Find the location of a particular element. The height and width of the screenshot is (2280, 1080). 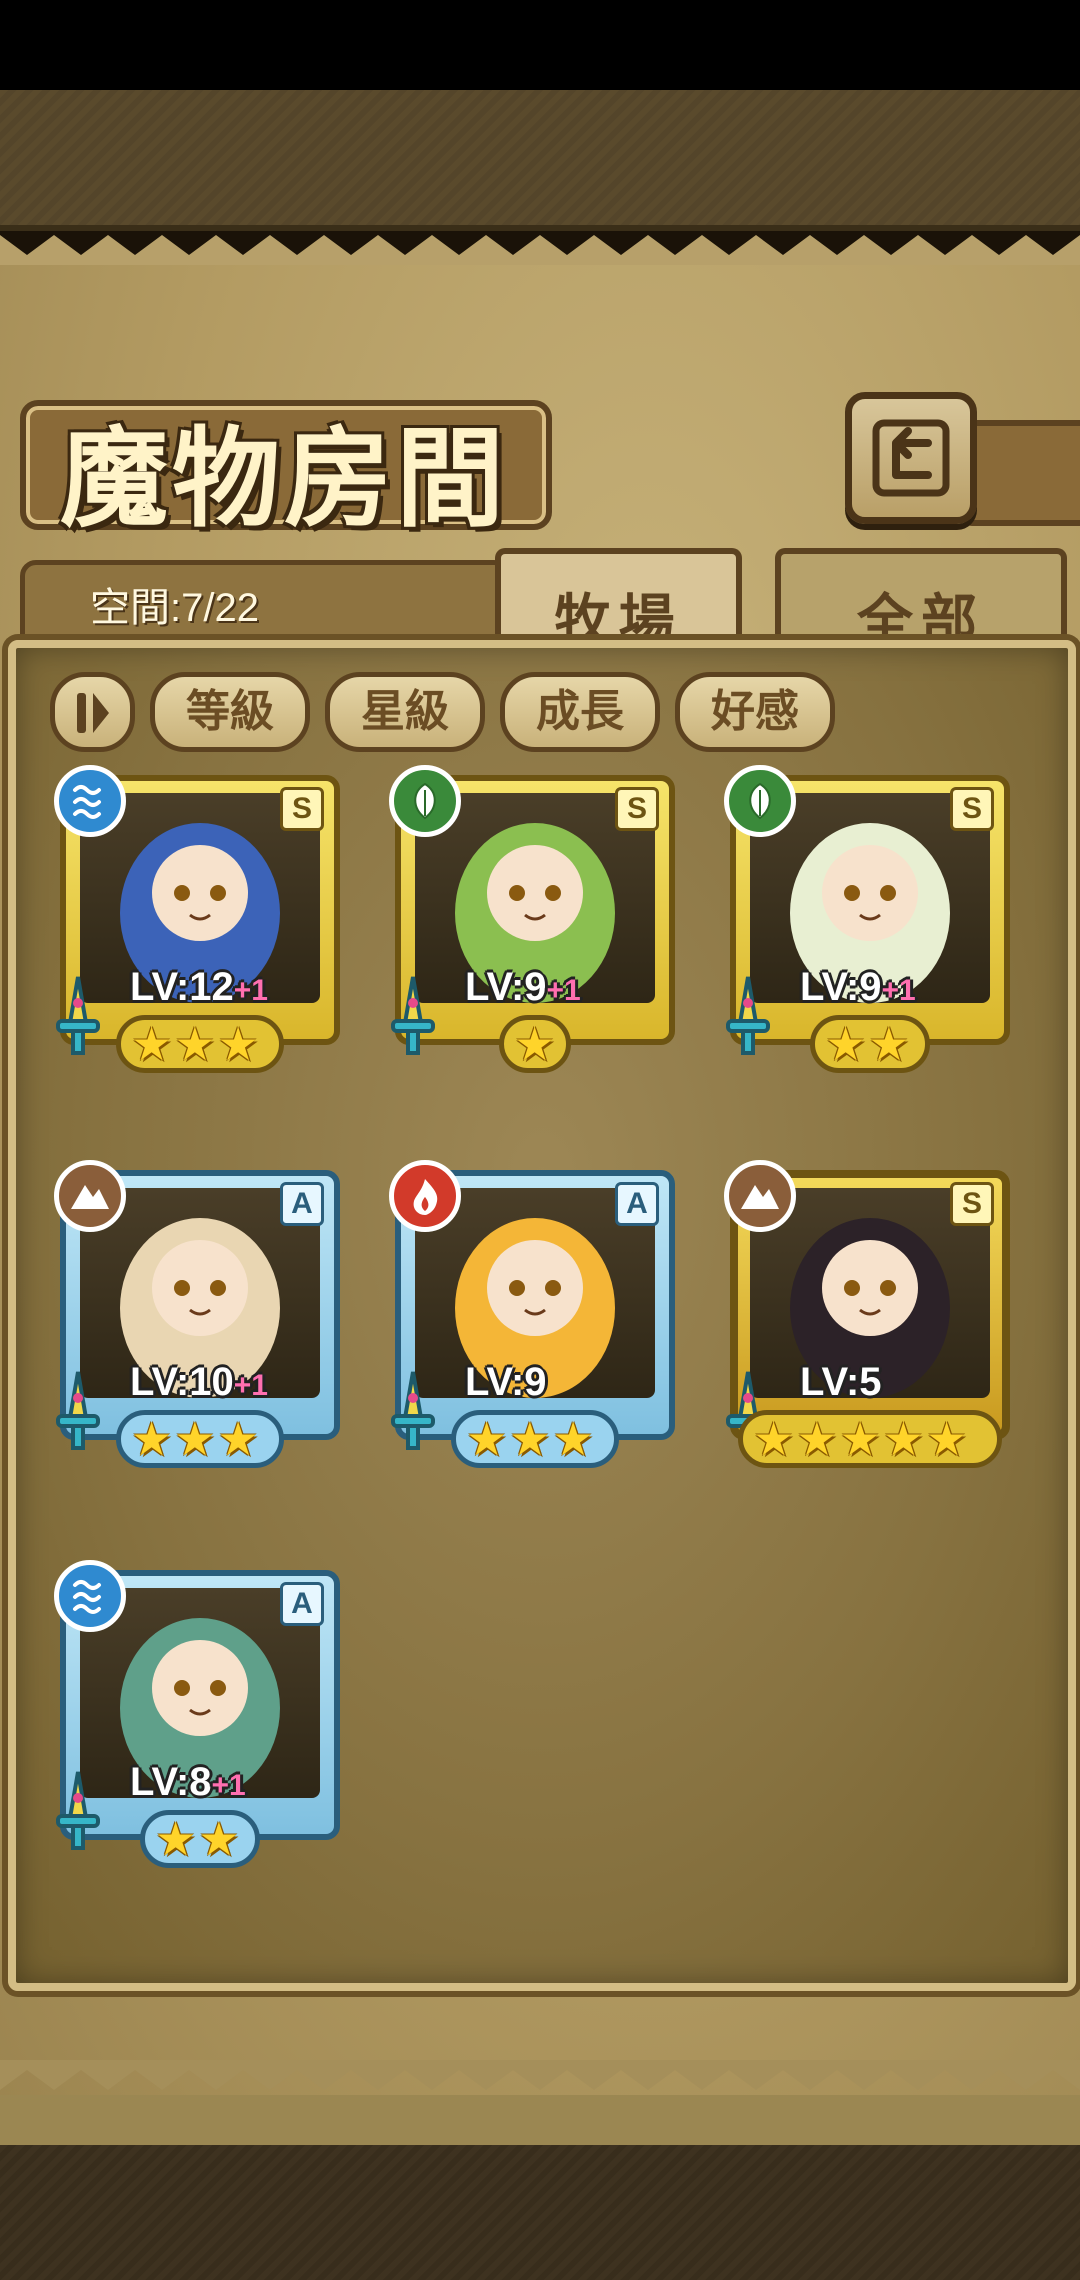

level-label: LV:10+1 is located at coordinates (199, 1382).